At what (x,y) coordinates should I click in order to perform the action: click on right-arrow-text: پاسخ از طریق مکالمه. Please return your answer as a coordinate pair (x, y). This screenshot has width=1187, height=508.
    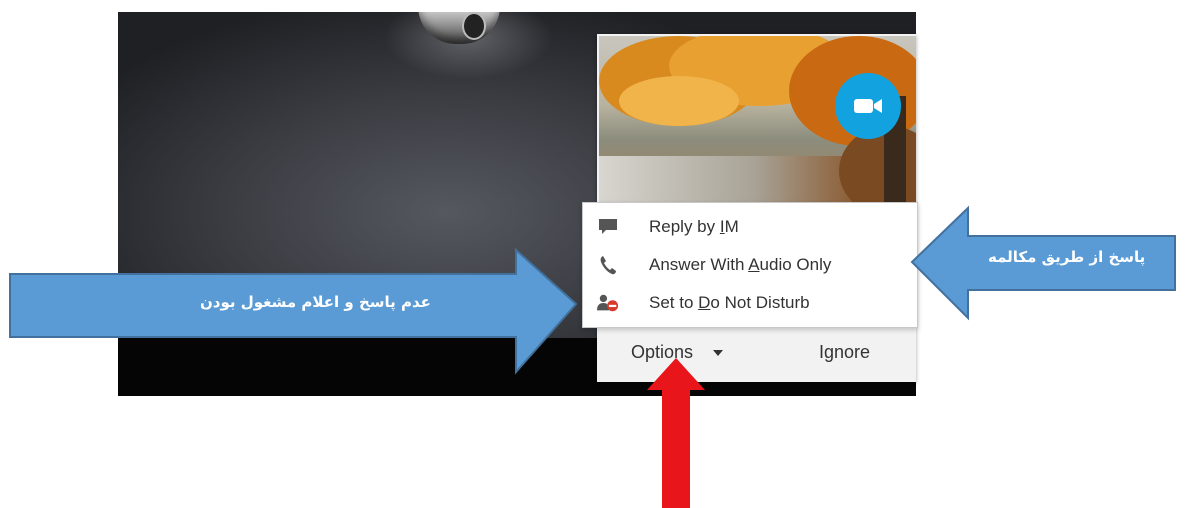
    Looking at the image, I should click on (1067, 257).